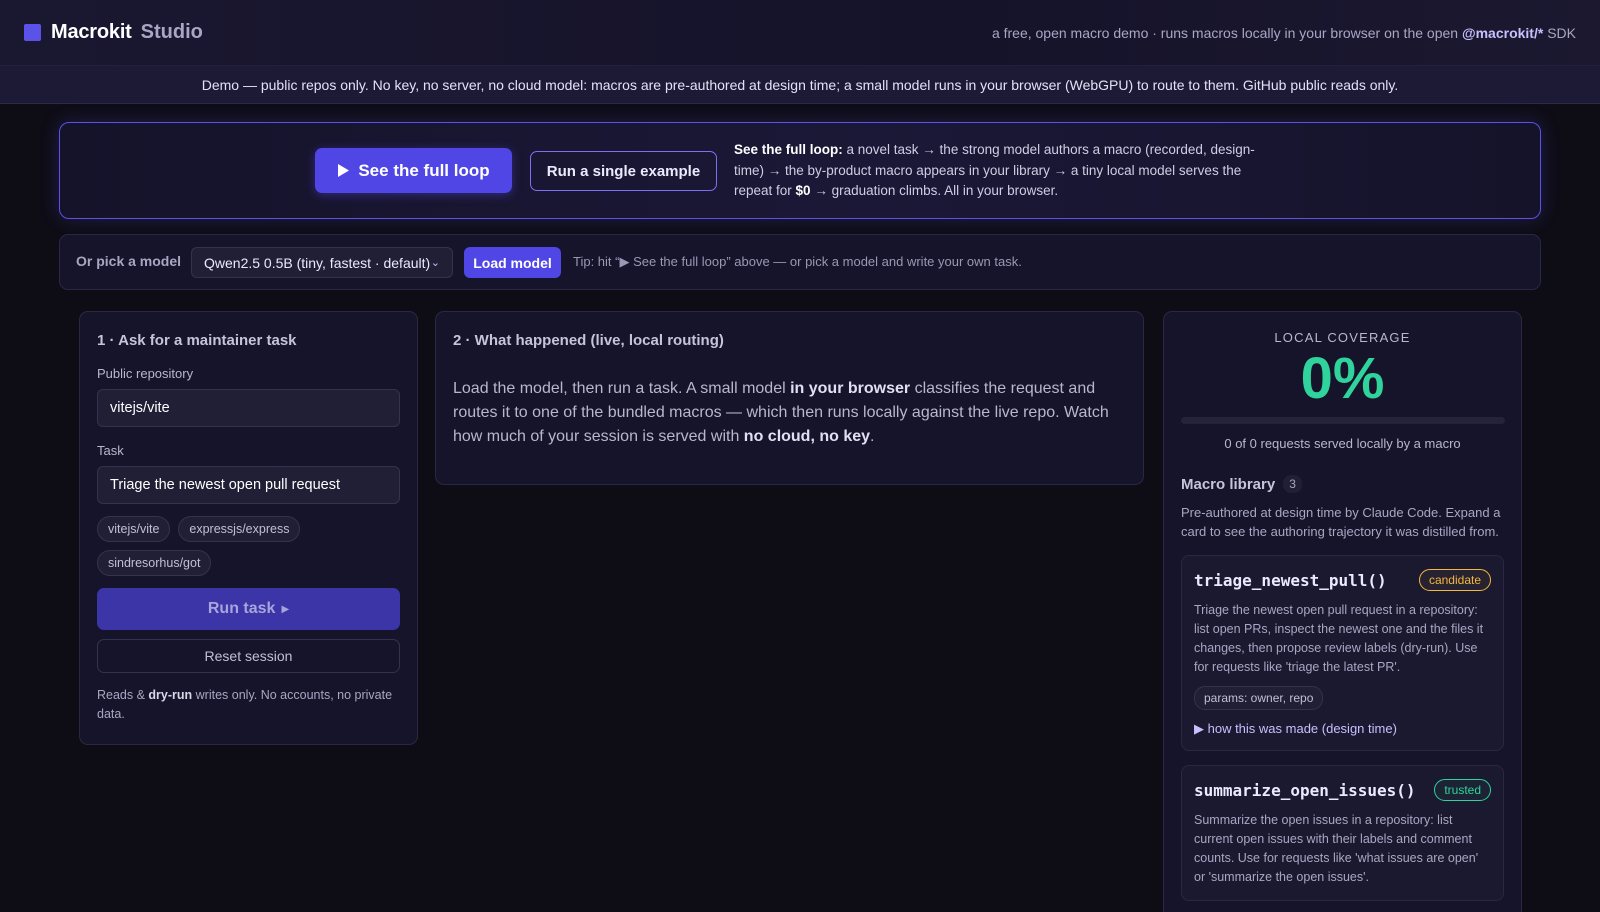 The image size is (1600, 912). What do you see at coordinates (285, 609) in the screenshot?
I see `caret-right-icon: ▶` at bounding box center [285, 609].